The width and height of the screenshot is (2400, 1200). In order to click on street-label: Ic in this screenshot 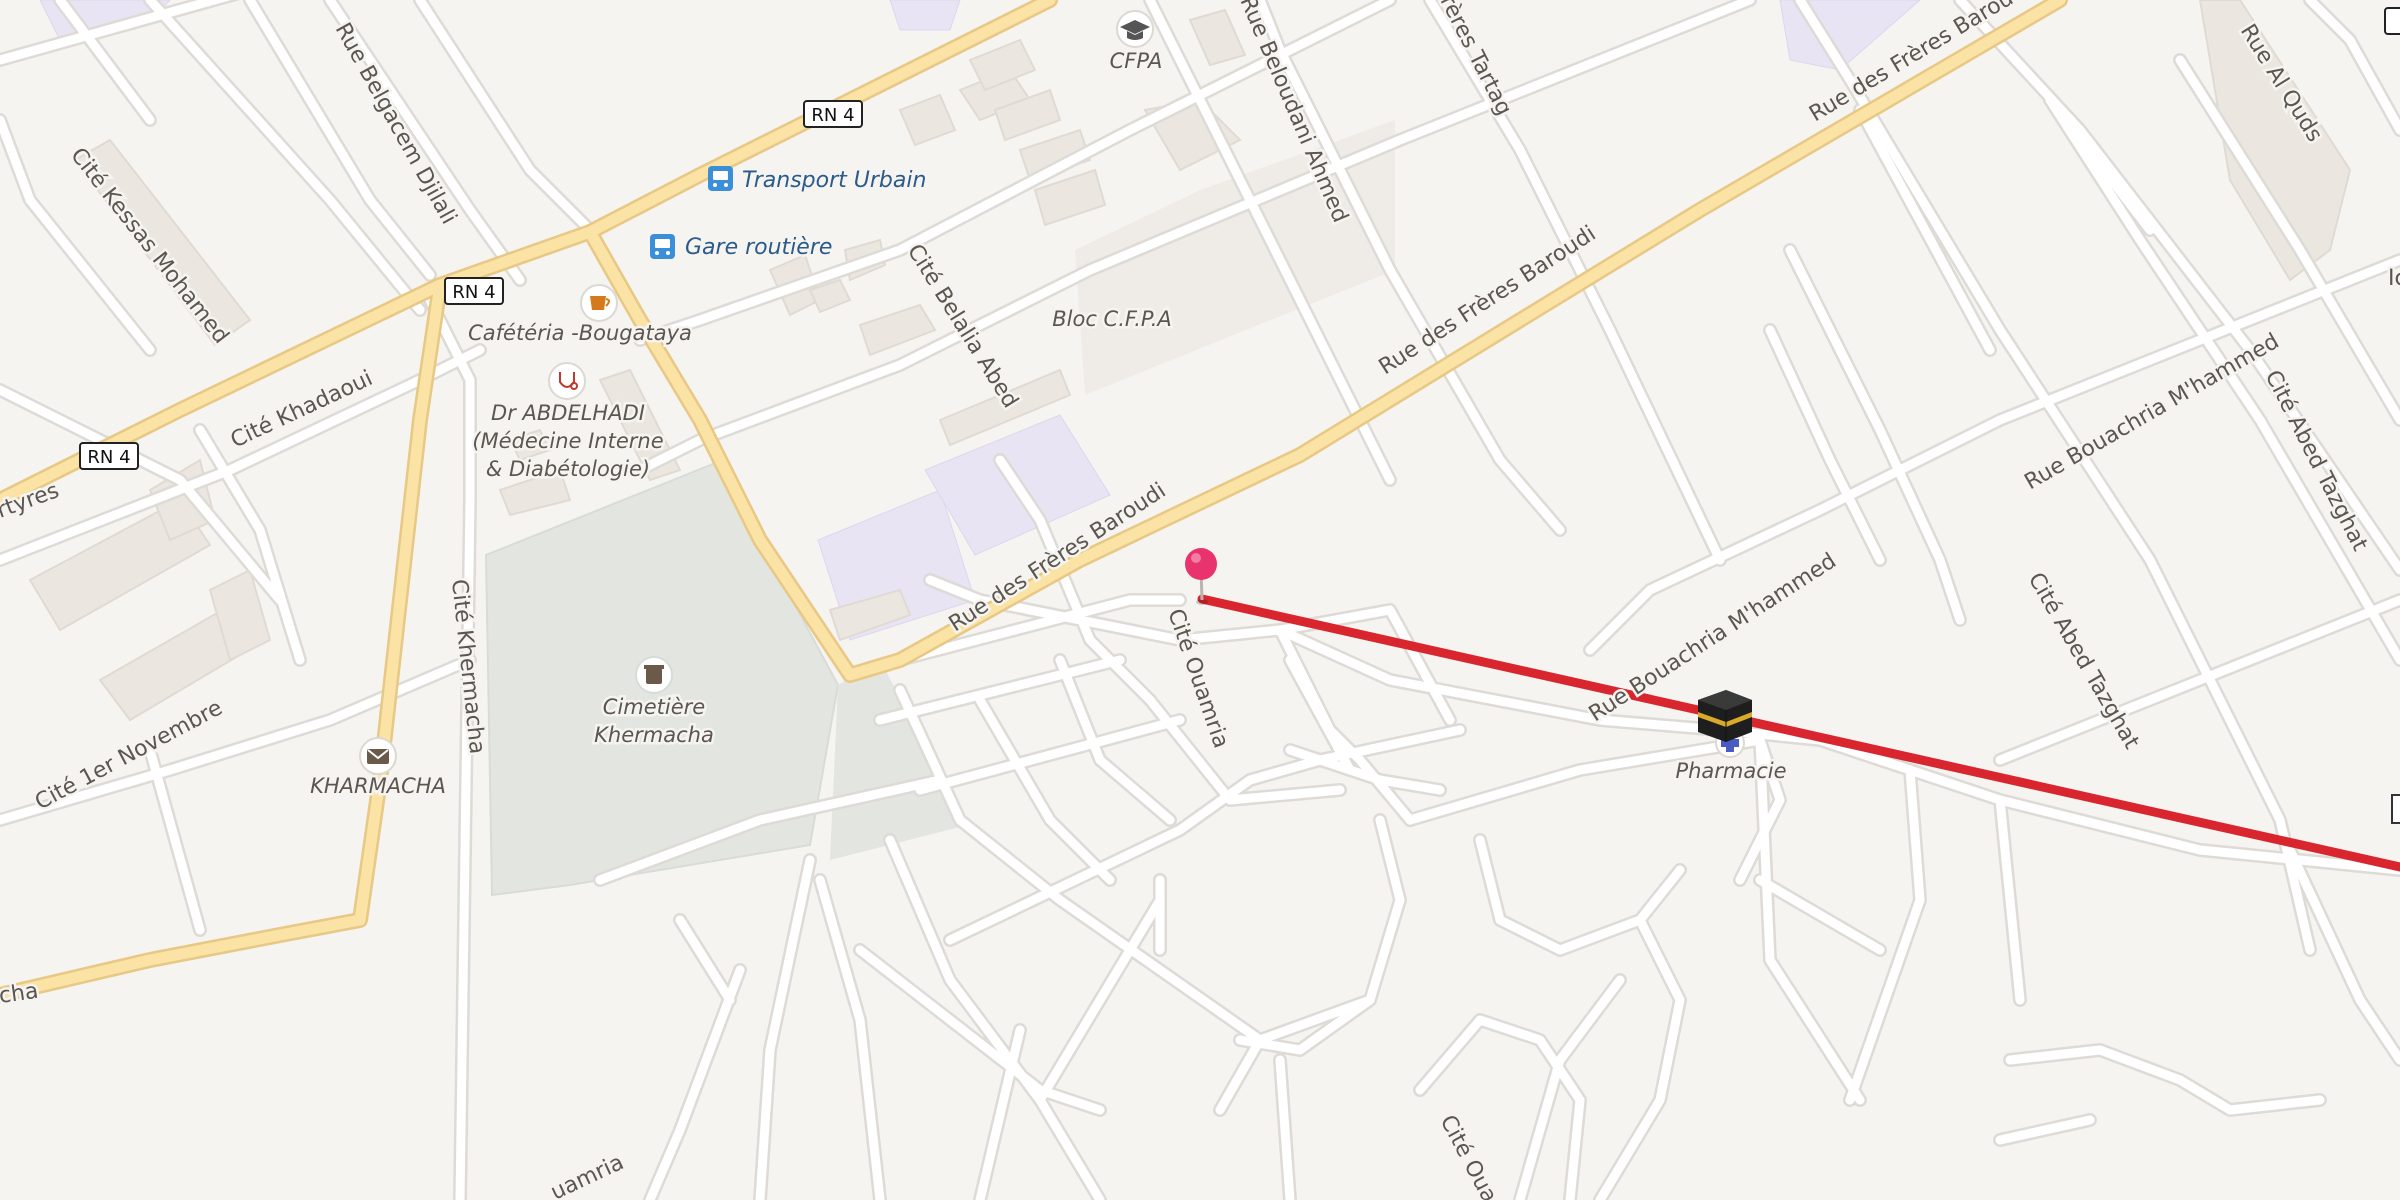, I will do `click(2394, 278)`.